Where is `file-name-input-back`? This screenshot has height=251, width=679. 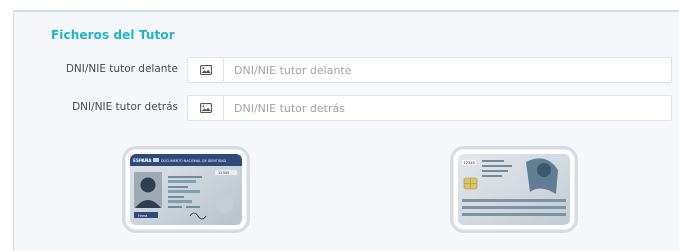 file-name-input-back is located at coordinates (447, 108).